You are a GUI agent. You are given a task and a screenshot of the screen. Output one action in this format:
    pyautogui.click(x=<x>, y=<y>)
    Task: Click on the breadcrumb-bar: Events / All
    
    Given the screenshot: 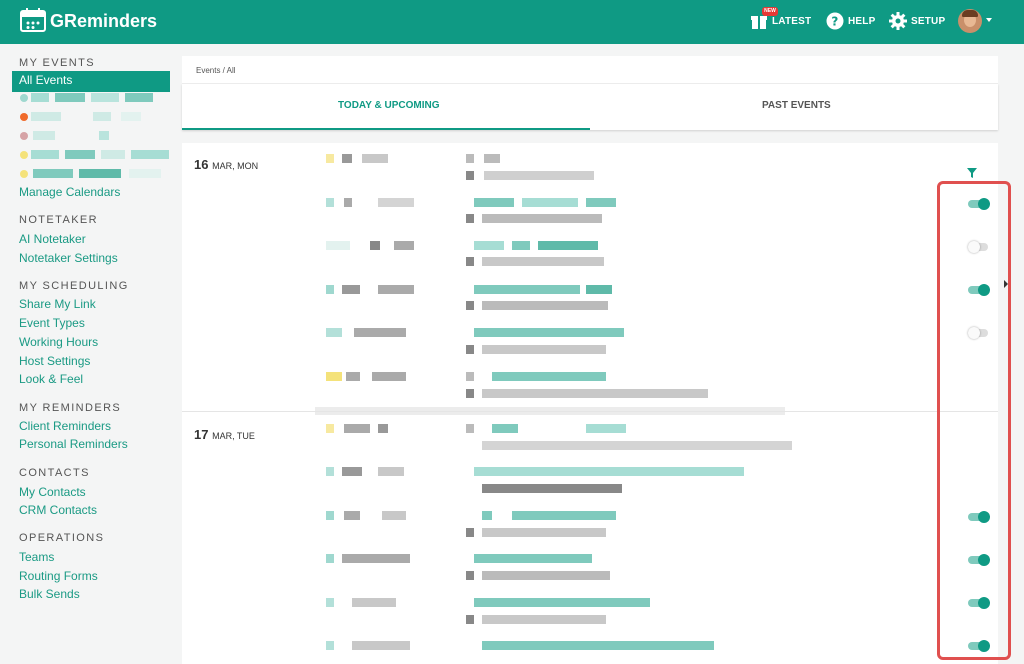 What is the action you would take?
    pyautogui.click(x=590, y=70)
    